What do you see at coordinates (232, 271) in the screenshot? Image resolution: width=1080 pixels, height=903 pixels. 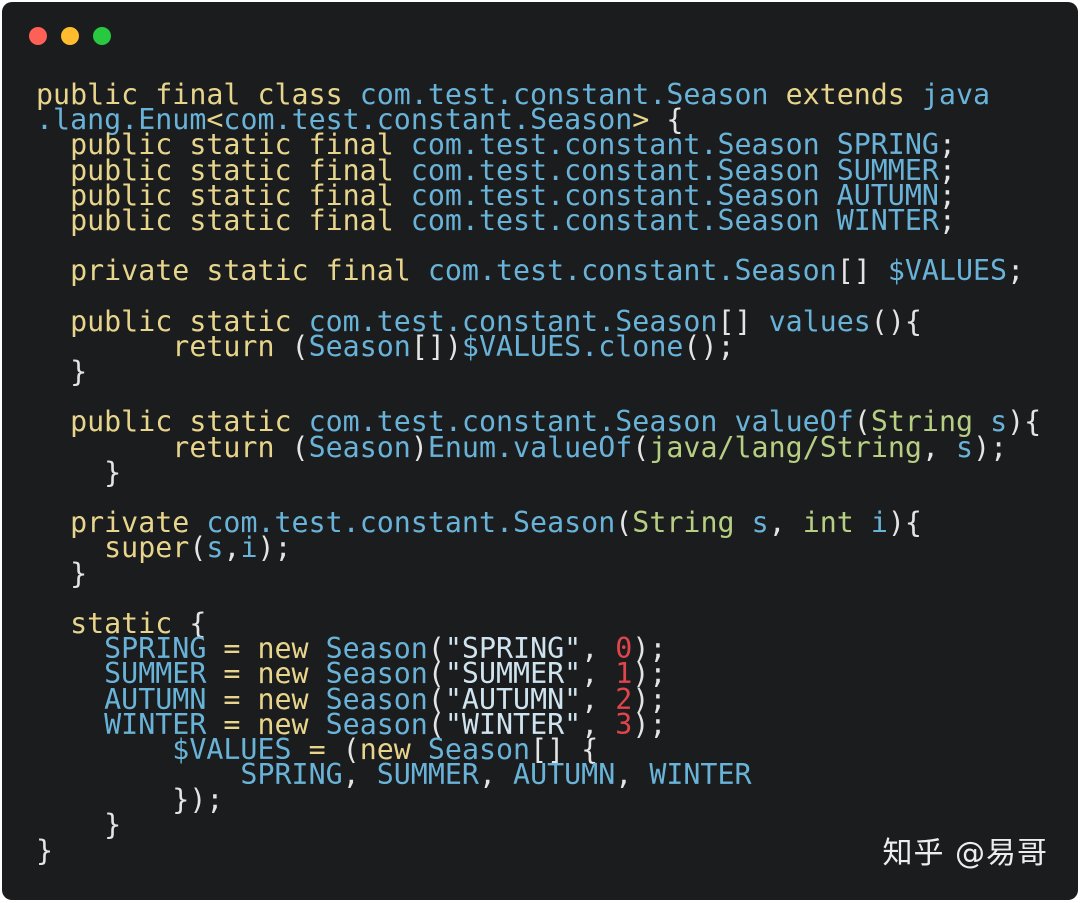 I see `code-token: private static final` at bounding box center [232, 271].